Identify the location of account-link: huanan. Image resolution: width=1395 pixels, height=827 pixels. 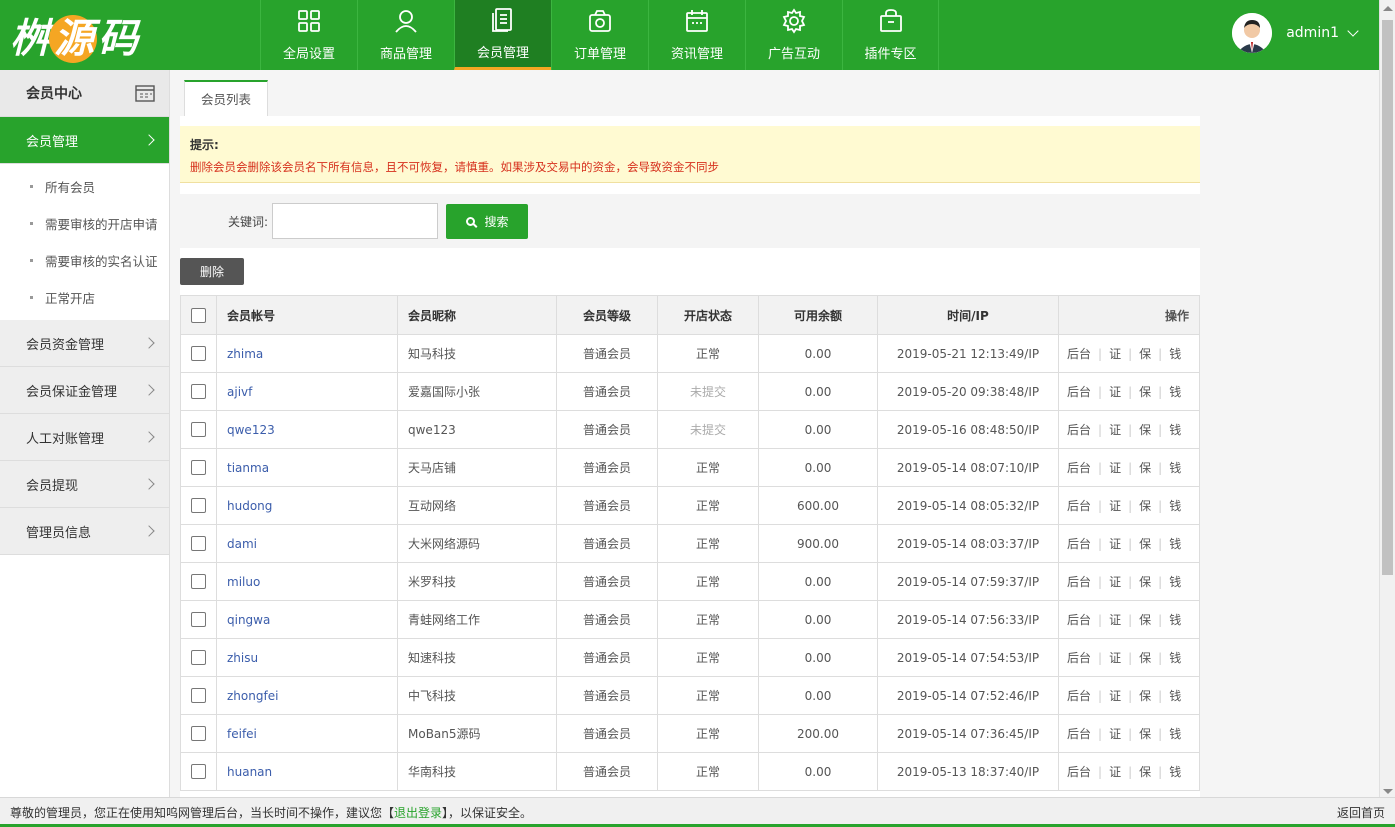
(249, 772).